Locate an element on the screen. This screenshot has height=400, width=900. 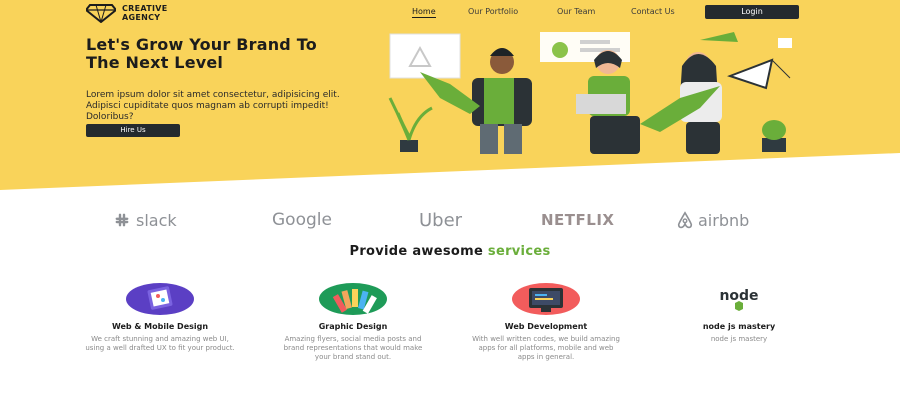
team-illustration is located at coordinates (590, 93).